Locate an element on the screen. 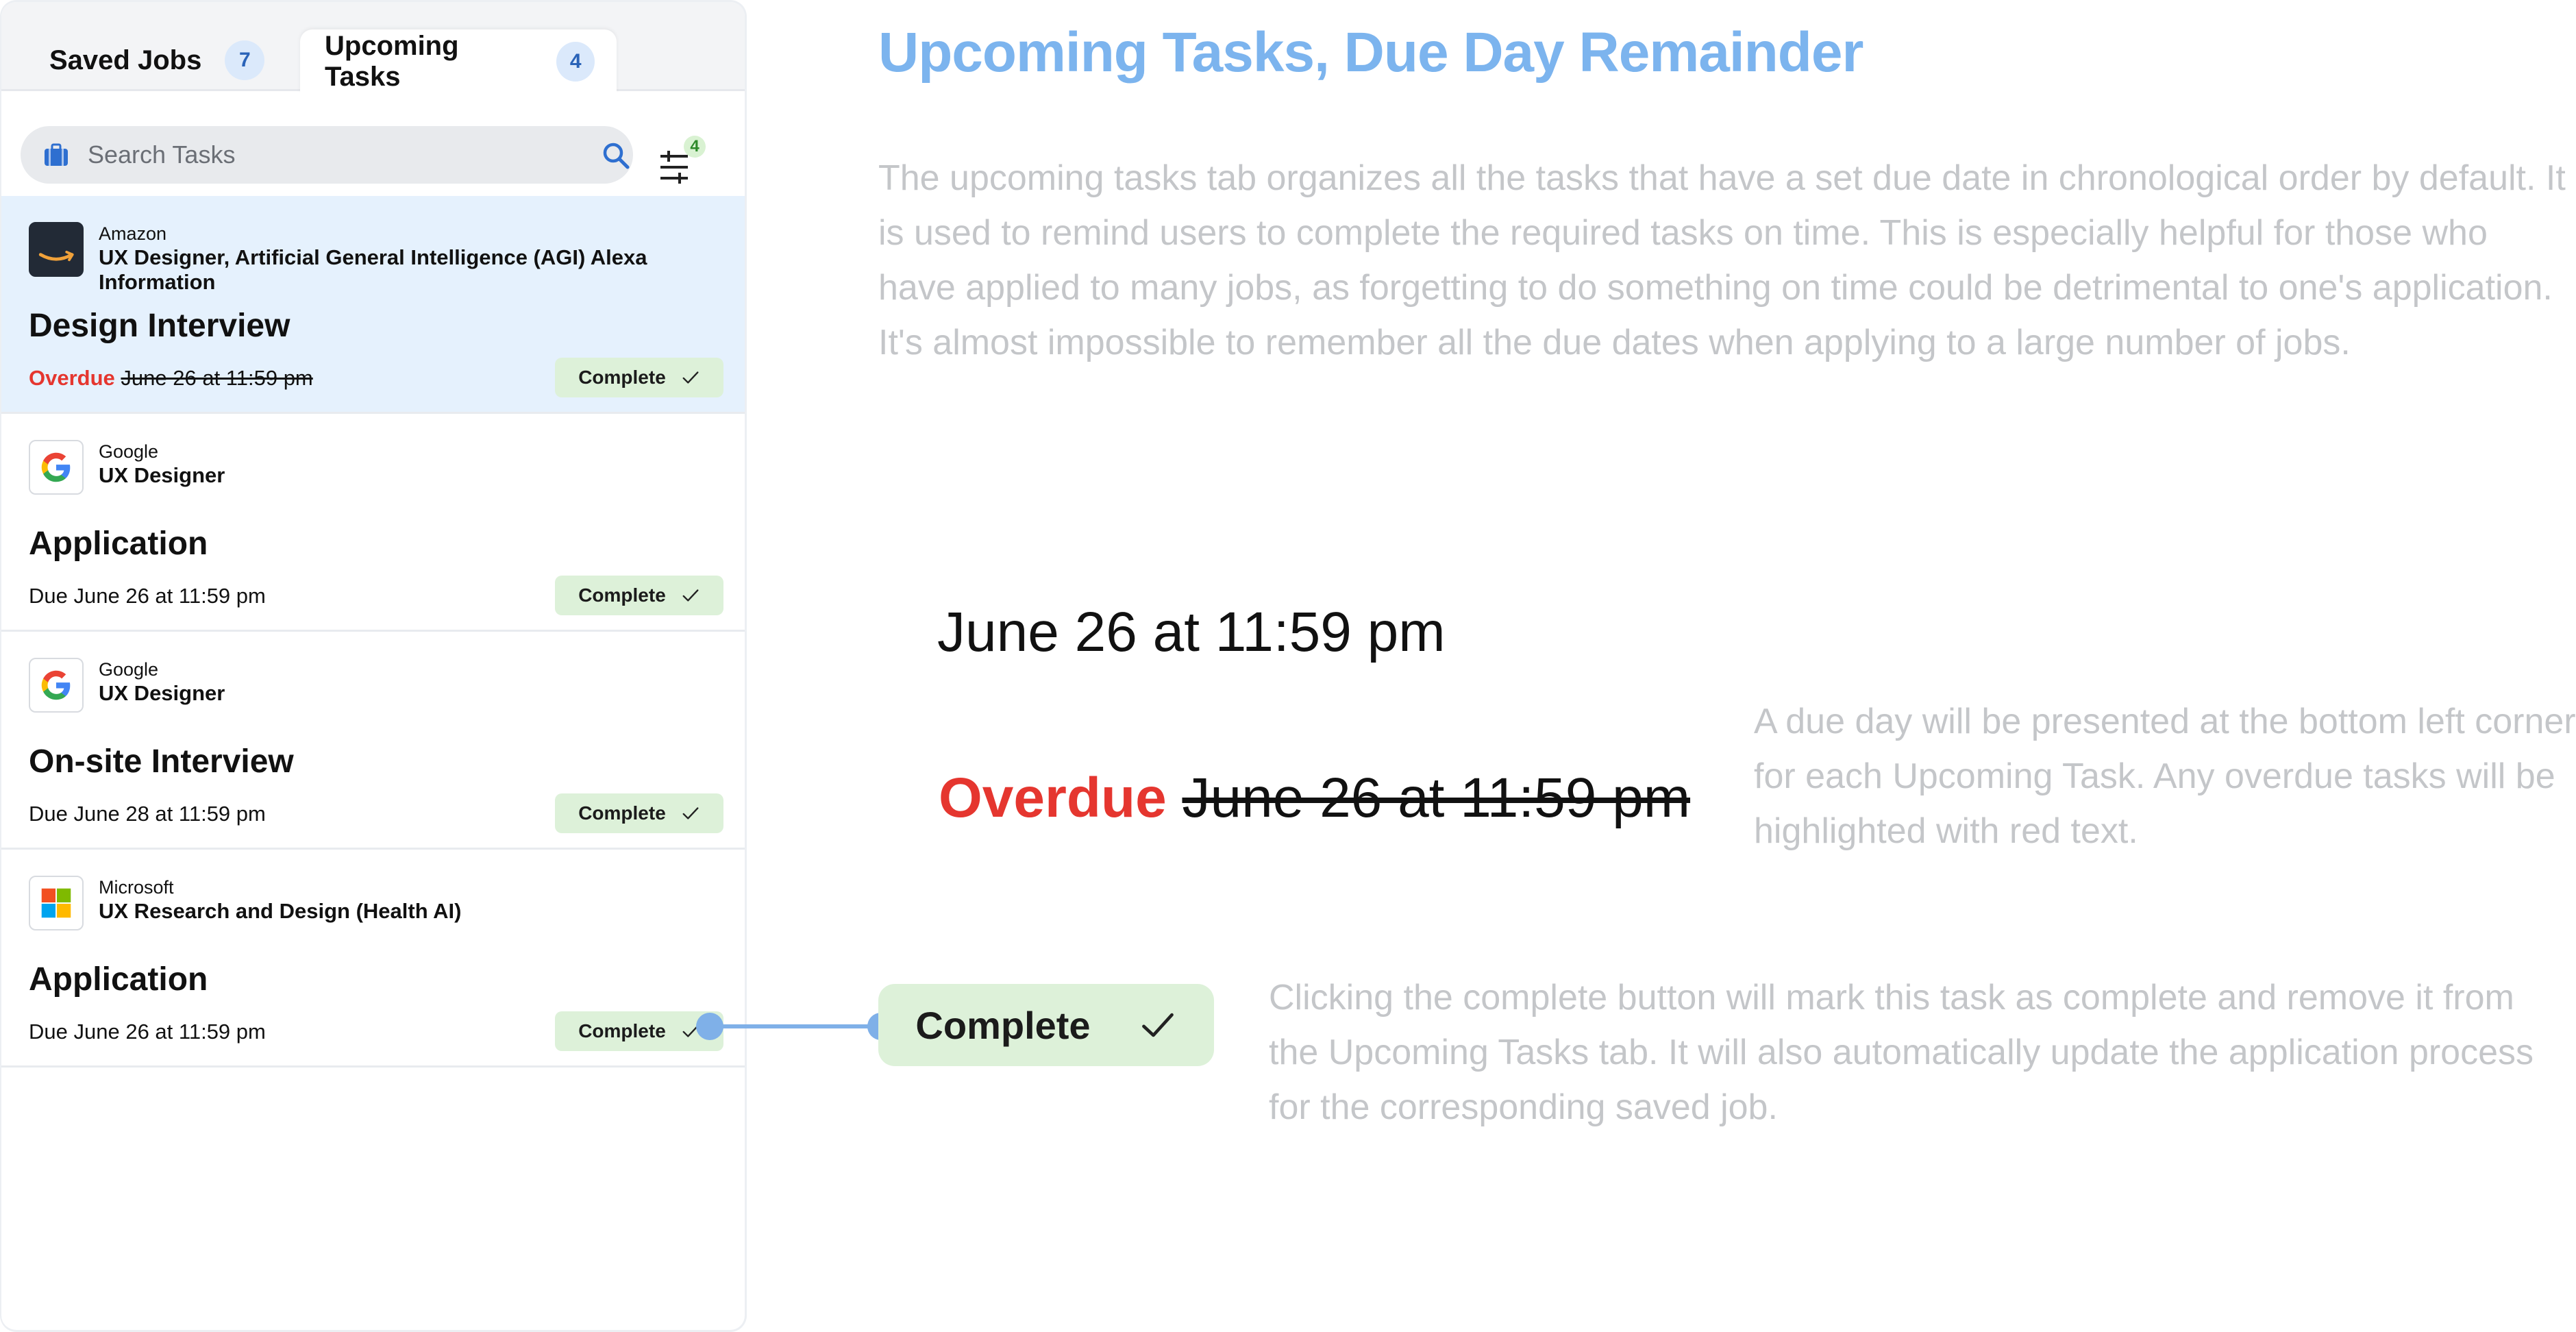 Image resolution: width=2576 pixels, height=1332 pixels. tab-bar: Saved Jobs 7 Upcoming Tasks 4 is located at coordinates (373, 47).